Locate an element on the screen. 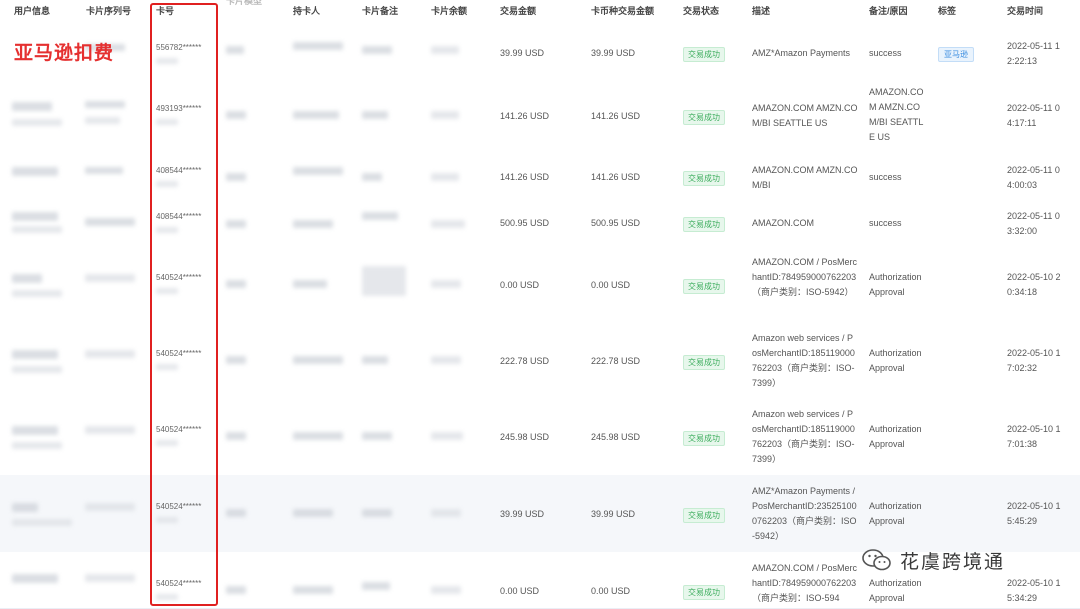  tx-description: AMAZON.COM AMZN.COM/BI is located at coordinates (805, 177).